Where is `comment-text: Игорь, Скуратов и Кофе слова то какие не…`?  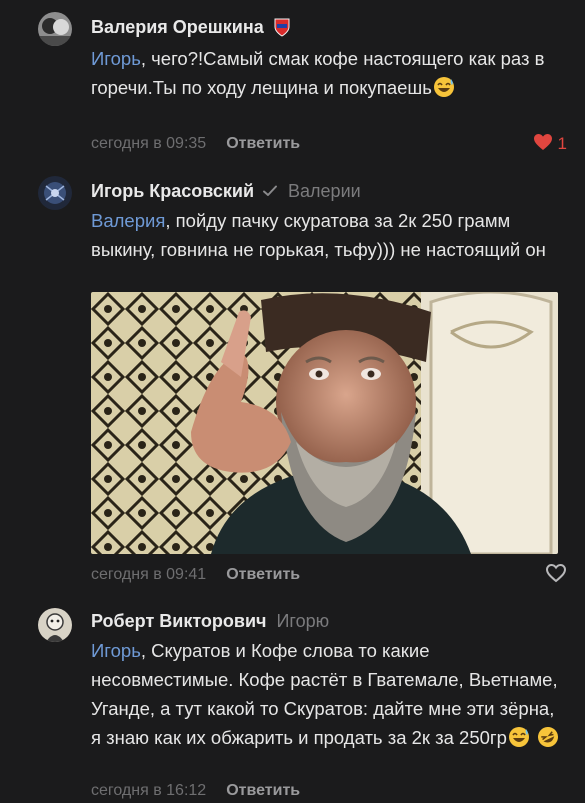 comment-text: Игорь, Скуратов и Кофе слова то какие не… is located at coordinates (328, 696).